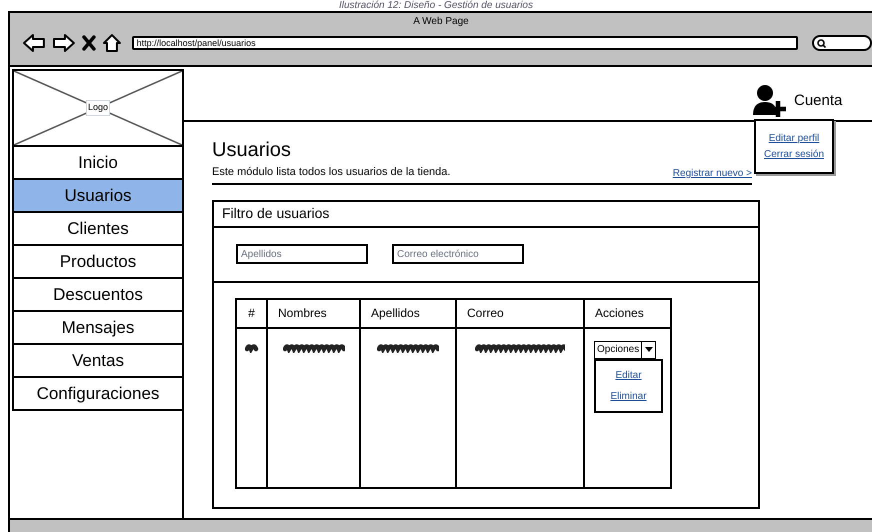  What do you see at coordinates (112, 43) in the screenshot?
I see `home-icon` at bounding box center [112, 43].